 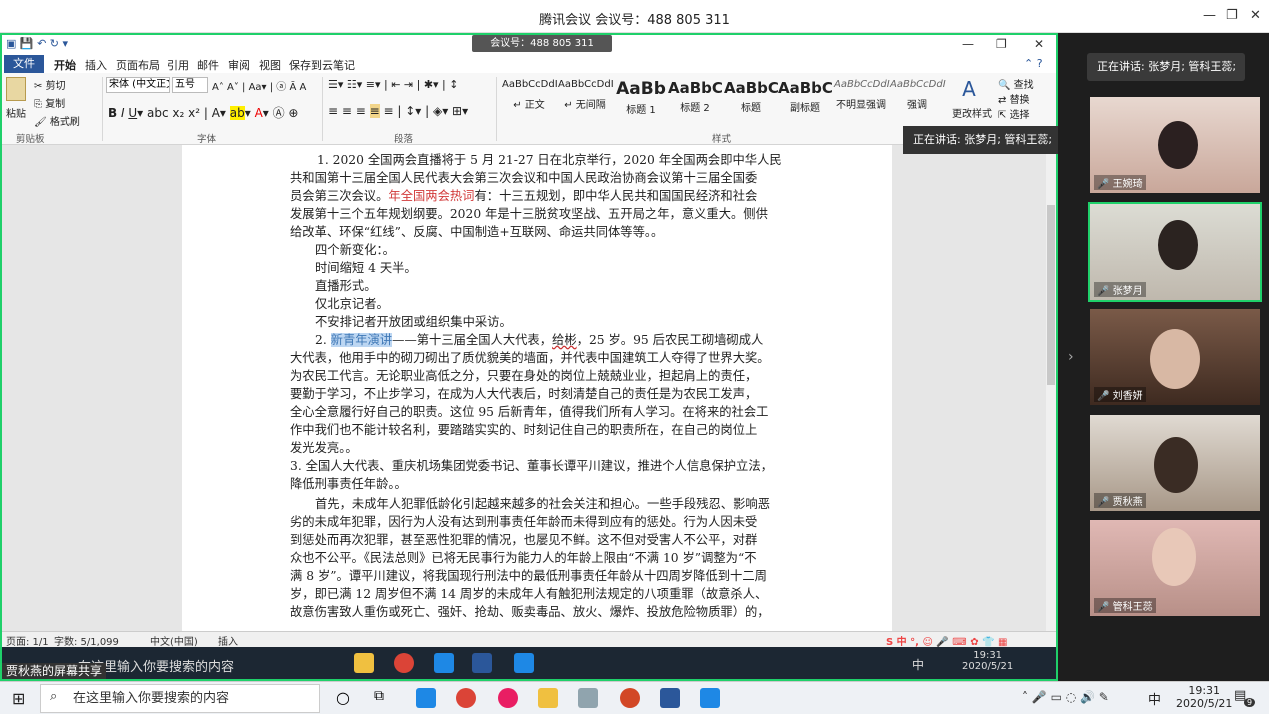 What do you see at coordinates (1175, 145) in the screenshot?
I see `participant-tile: 🎤 王婉琦` at bounding box center [1175, 145].